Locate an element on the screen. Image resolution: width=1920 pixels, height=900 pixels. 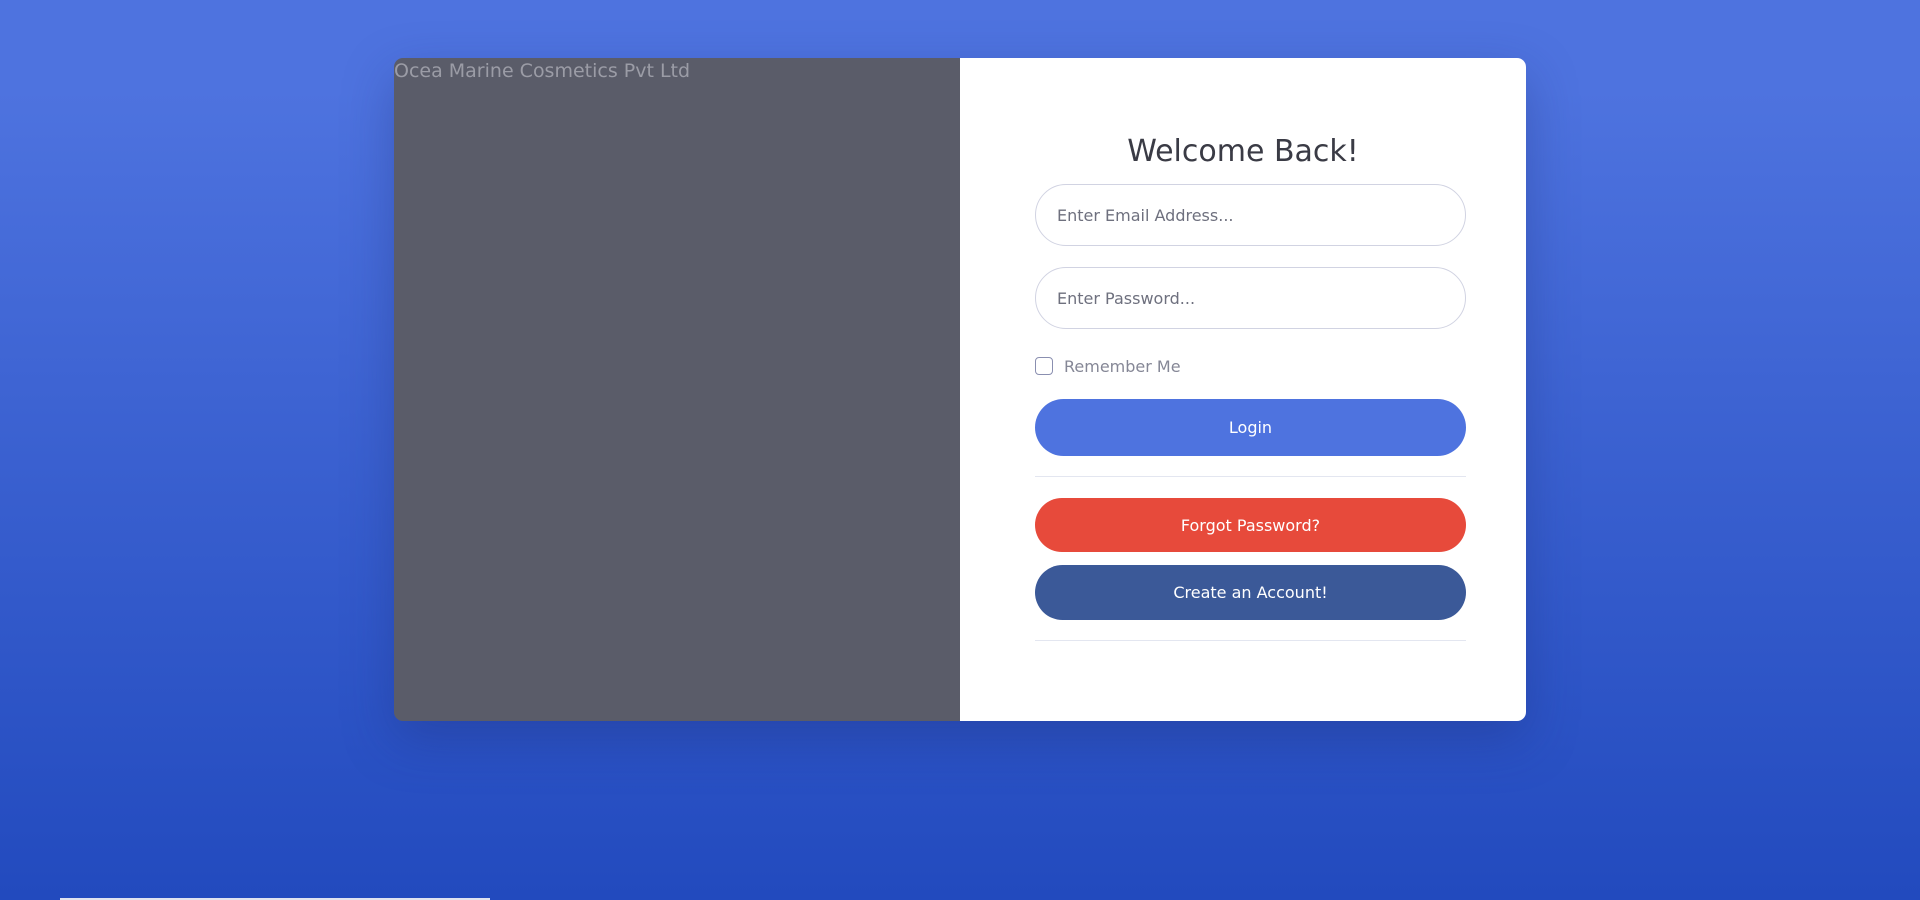
login-button: Login is located at coordinates (1250, 427).